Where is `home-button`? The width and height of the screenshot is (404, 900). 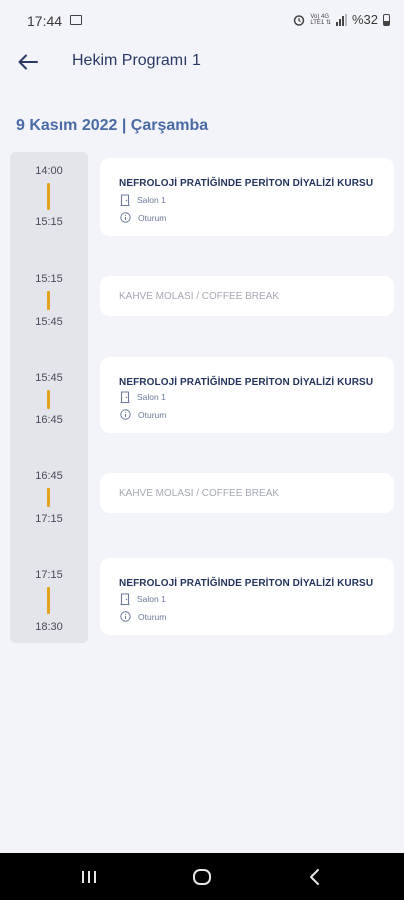
home-button is located at coordinates (202, 877).